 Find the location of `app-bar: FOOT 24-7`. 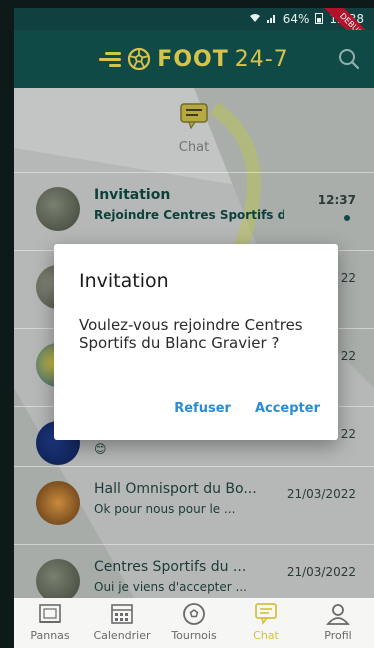

app-bar: FOOT 24-7 is located at coordinates (194, 59).